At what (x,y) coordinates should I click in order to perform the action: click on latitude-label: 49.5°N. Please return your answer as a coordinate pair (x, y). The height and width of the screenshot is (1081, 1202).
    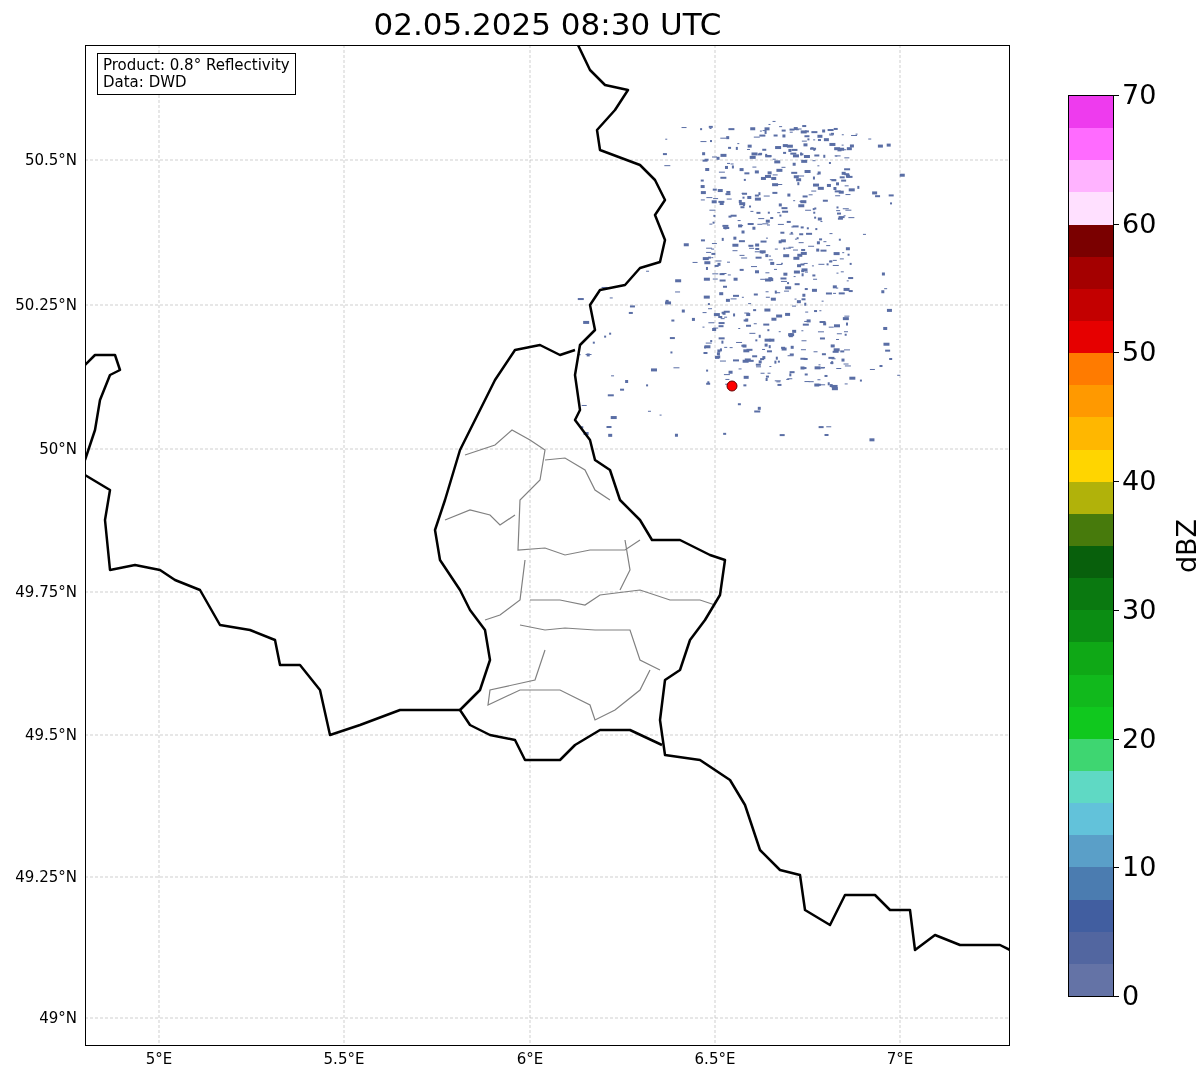
    Looking at the image, I should click on (50, 735).